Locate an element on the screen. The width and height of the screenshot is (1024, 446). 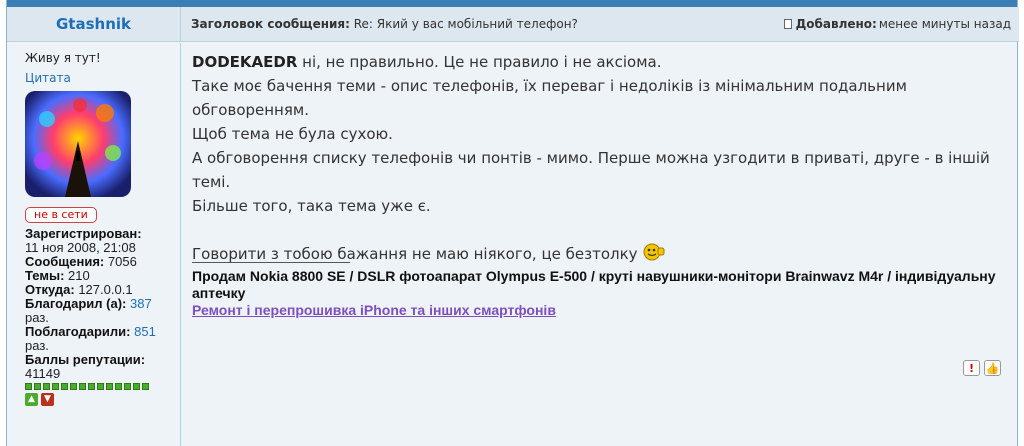
added-label: Добавлено: is located at coordinates (836, 24).